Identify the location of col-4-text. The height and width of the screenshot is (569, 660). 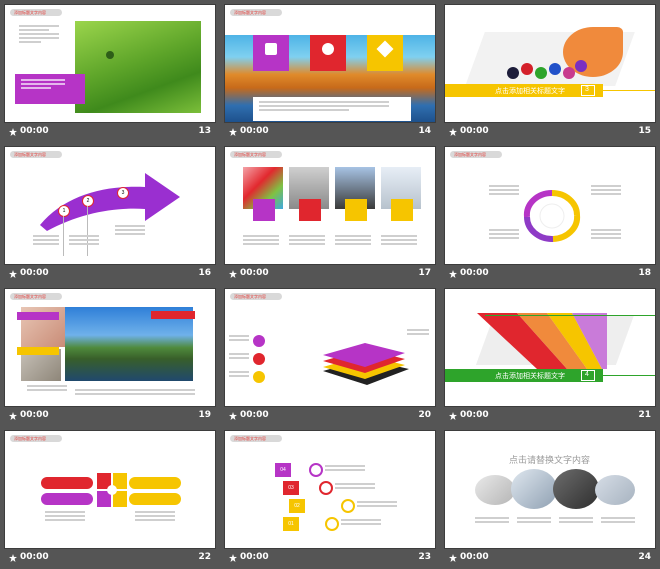
(399, 241).